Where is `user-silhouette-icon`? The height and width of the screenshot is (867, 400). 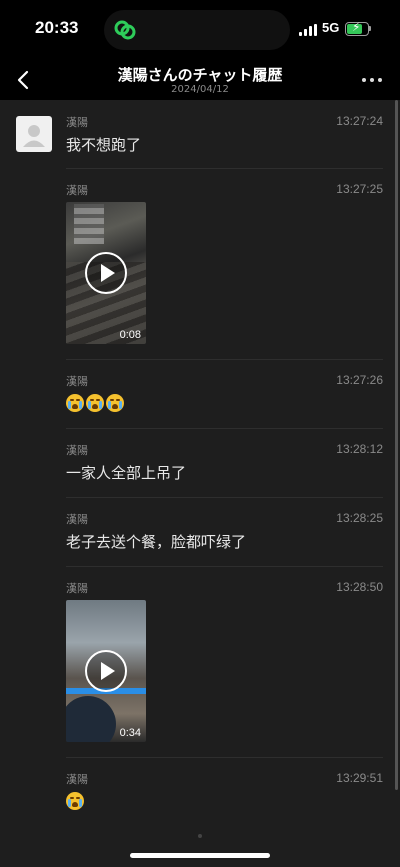 user-silhouette-icon is located at coordinates (34, 136).